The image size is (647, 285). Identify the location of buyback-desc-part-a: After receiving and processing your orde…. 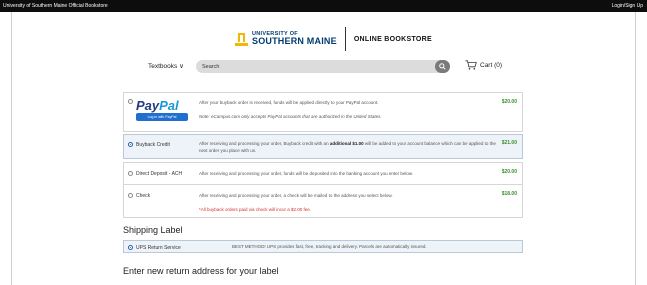
(264, 143).